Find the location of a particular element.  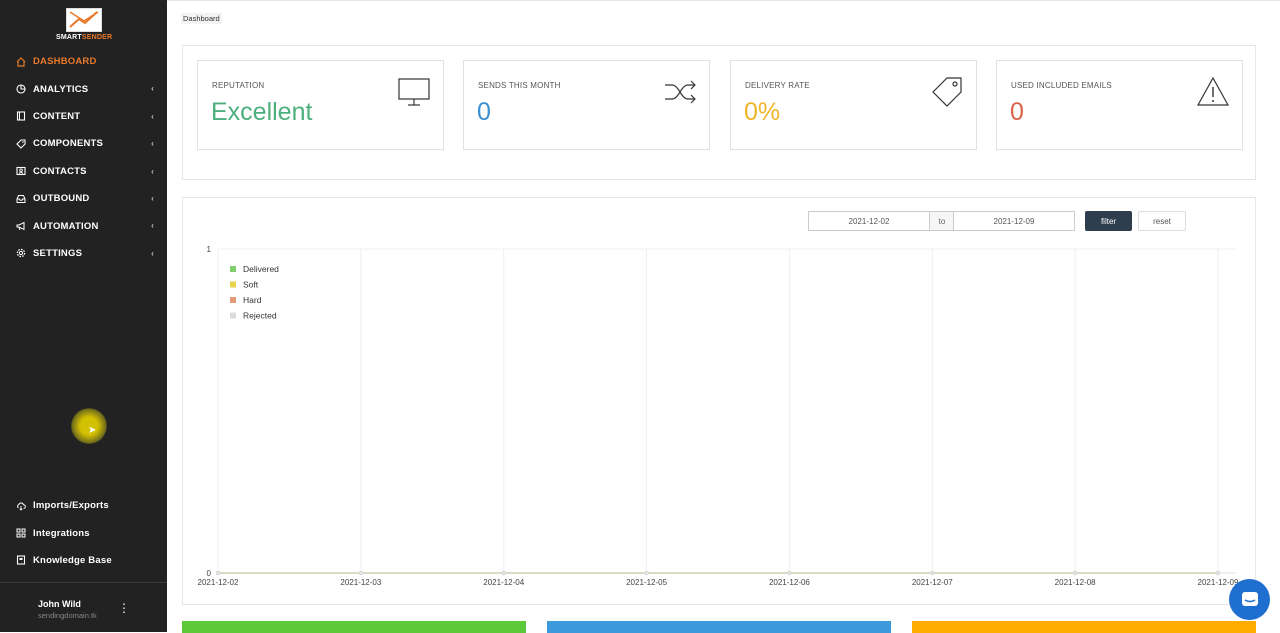

shuffle-icon is located at coordinates (680, 92).